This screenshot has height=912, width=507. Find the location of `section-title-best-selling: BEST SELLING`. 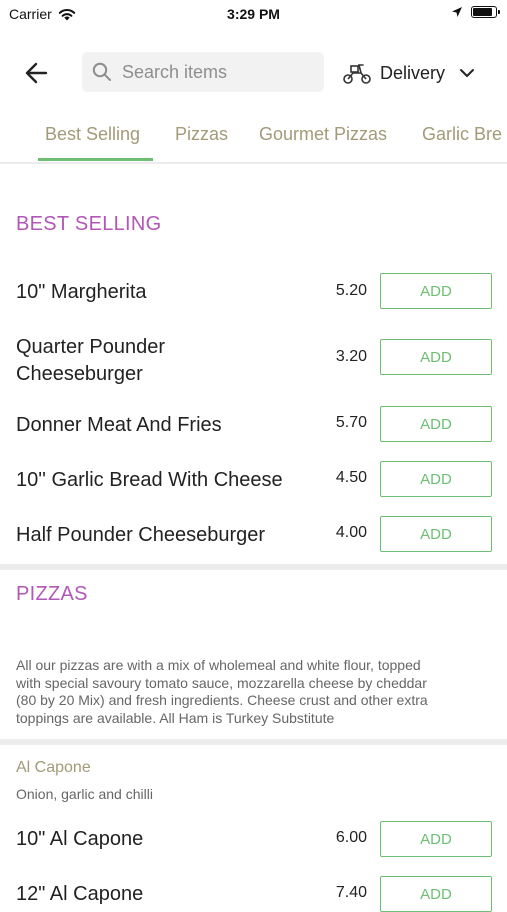

section-title-best-selling: BEST SELLING is located at coordinates (89, 224).